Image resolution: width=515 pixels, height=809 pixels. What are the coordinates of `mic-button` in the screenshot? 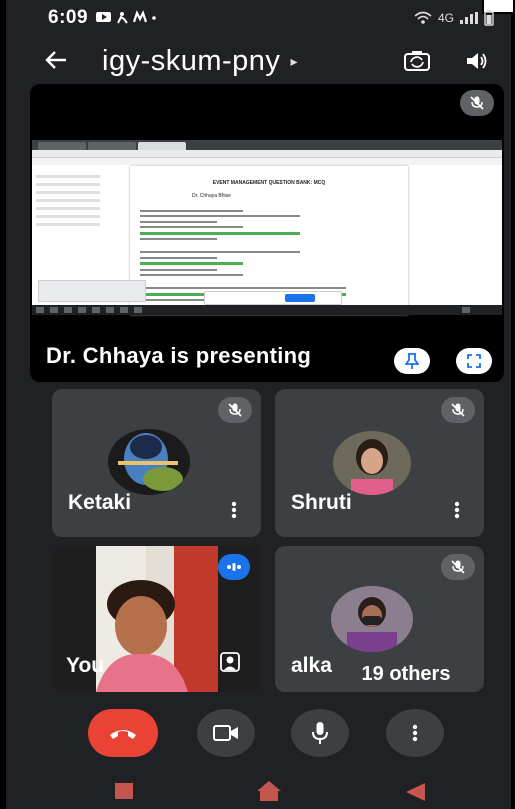 It's located at (320, 733).